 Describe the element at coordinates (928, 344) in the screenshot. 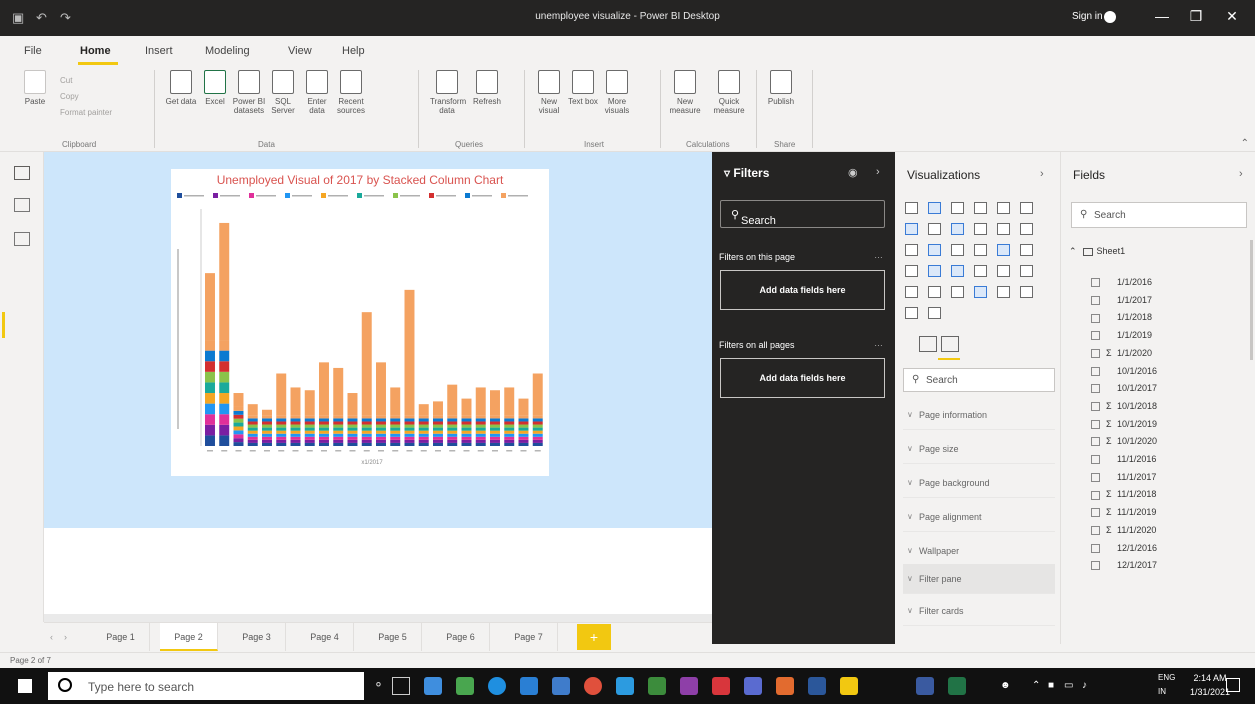

I see `fields-tab-icon` at that location.